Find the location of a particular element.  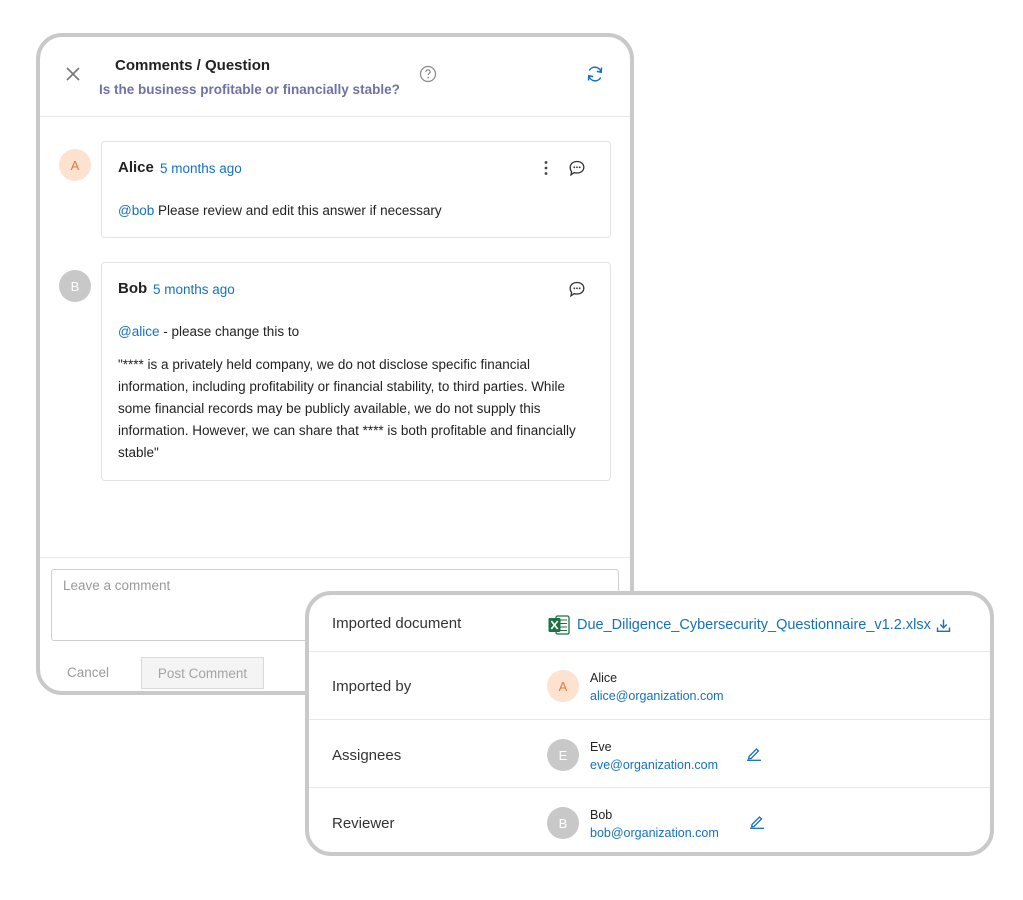

edit-reviewer-icon is located at coordinates (757, 821).